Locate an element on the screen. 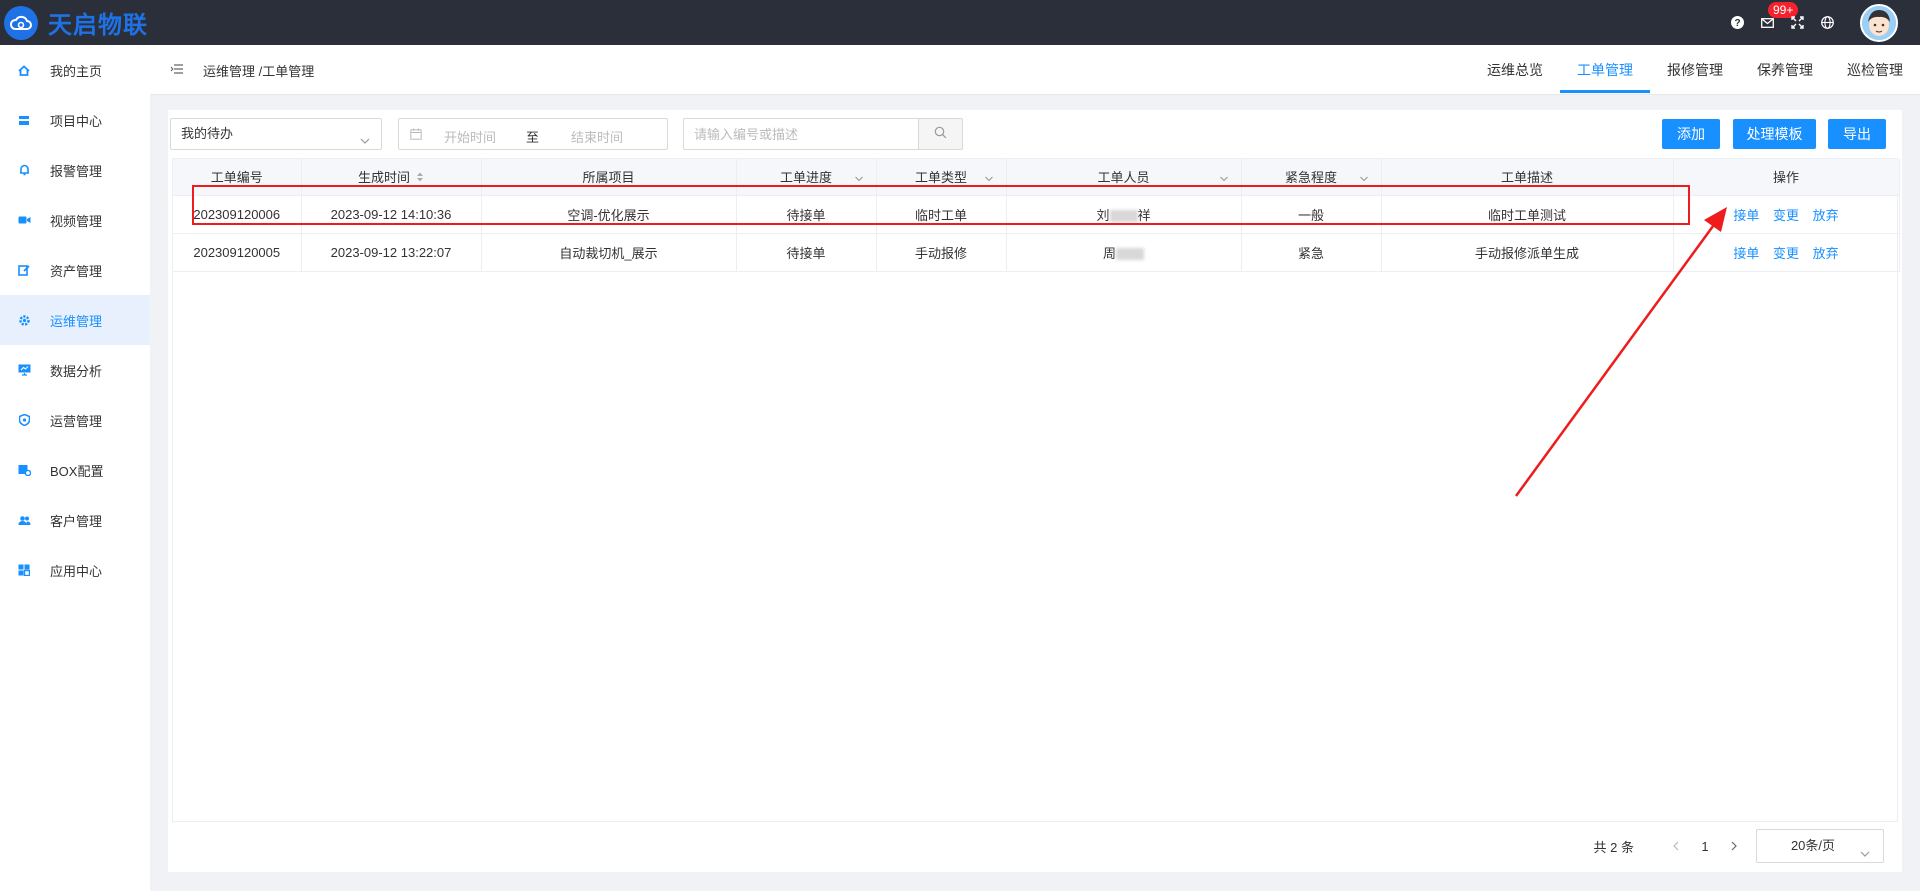 The height and width of the screenshot is (891, 1920). user-avatar is located at coordinates (1879, 22).